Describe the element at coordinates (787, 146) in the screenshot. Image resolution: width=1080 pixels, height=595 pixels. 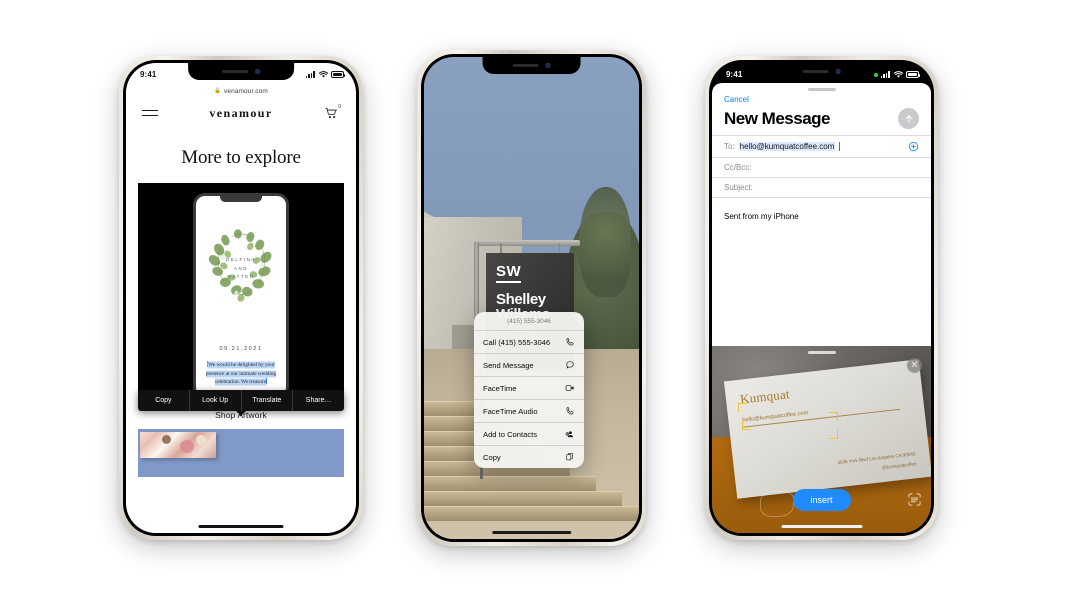
I see `to-value: hello@kumquatcoffee.com` at that location.